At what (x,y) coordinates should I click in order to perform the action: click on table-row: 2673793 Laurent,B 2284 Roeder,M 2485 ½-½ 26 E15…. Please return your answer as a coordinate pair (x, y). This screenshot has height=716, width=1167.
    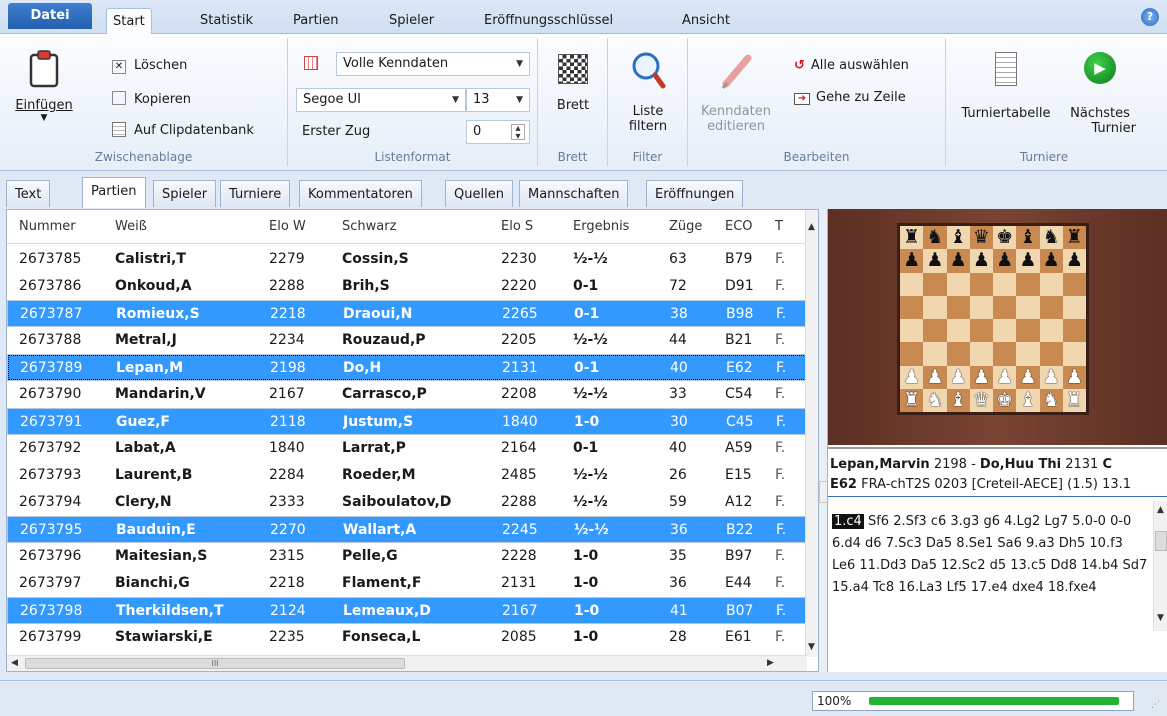
    Looking at the image, I should click on (407, 475).